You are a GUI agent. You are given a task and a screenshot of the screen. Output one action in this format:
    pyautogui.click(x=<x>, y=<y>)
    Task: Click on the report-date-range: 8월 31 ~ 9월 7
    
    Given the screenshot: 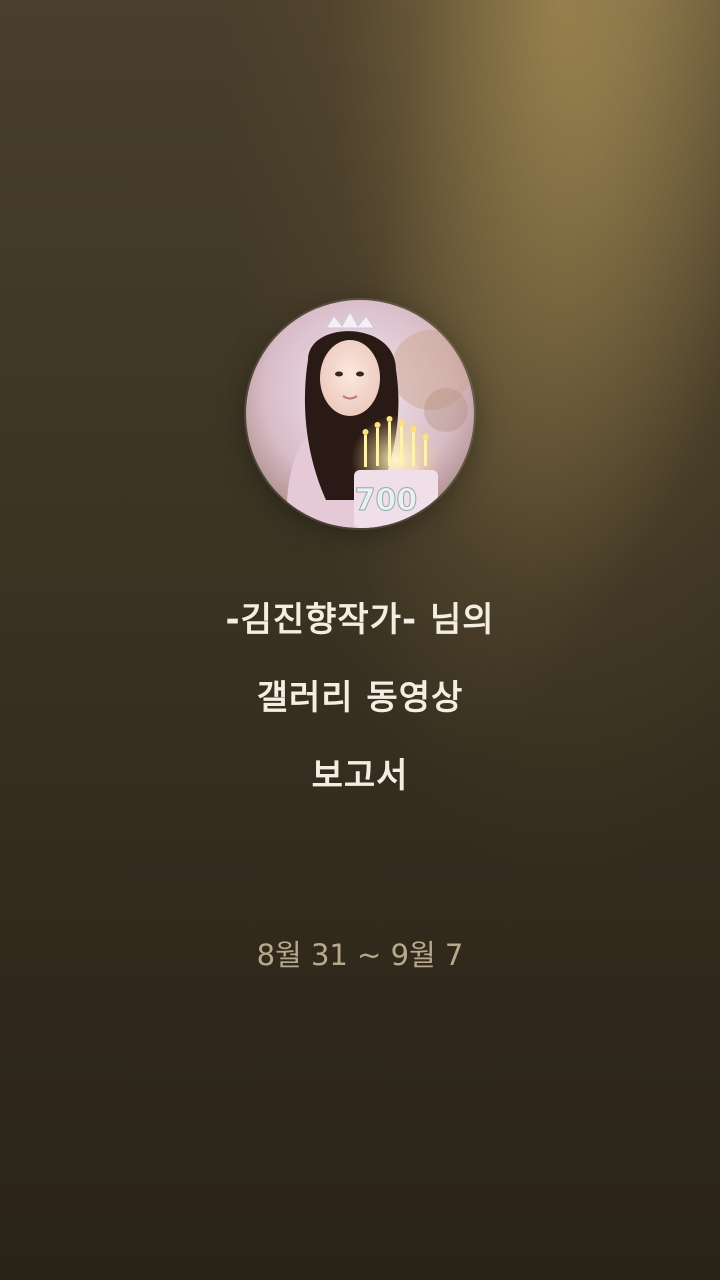 What is the action you would take?
    pyautogui.click(x=360, y=955)
    